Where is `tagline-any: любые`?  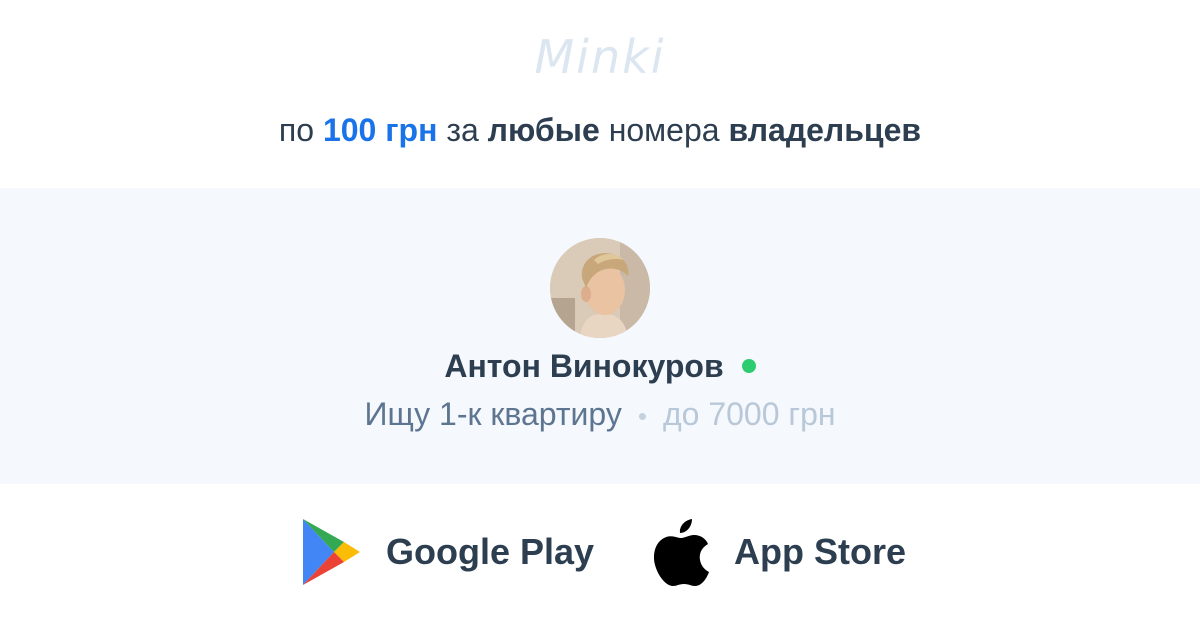
tagline-any: любые is located at coordinates (543, 130).